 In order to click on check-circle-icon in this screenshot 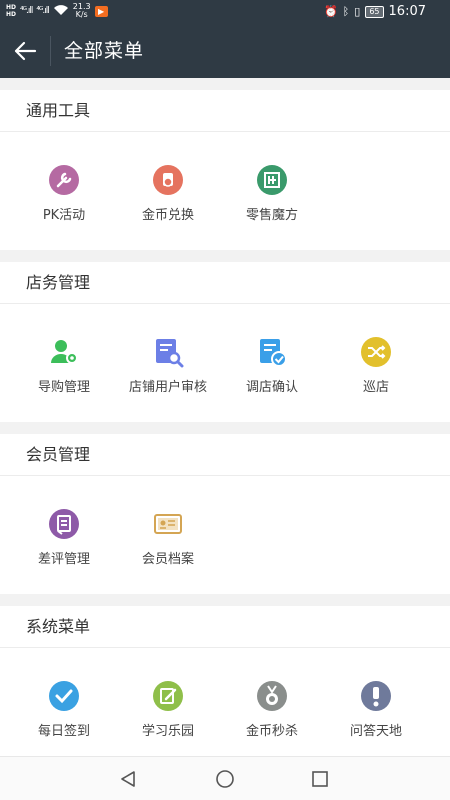, I will do `click(64, 696)`.